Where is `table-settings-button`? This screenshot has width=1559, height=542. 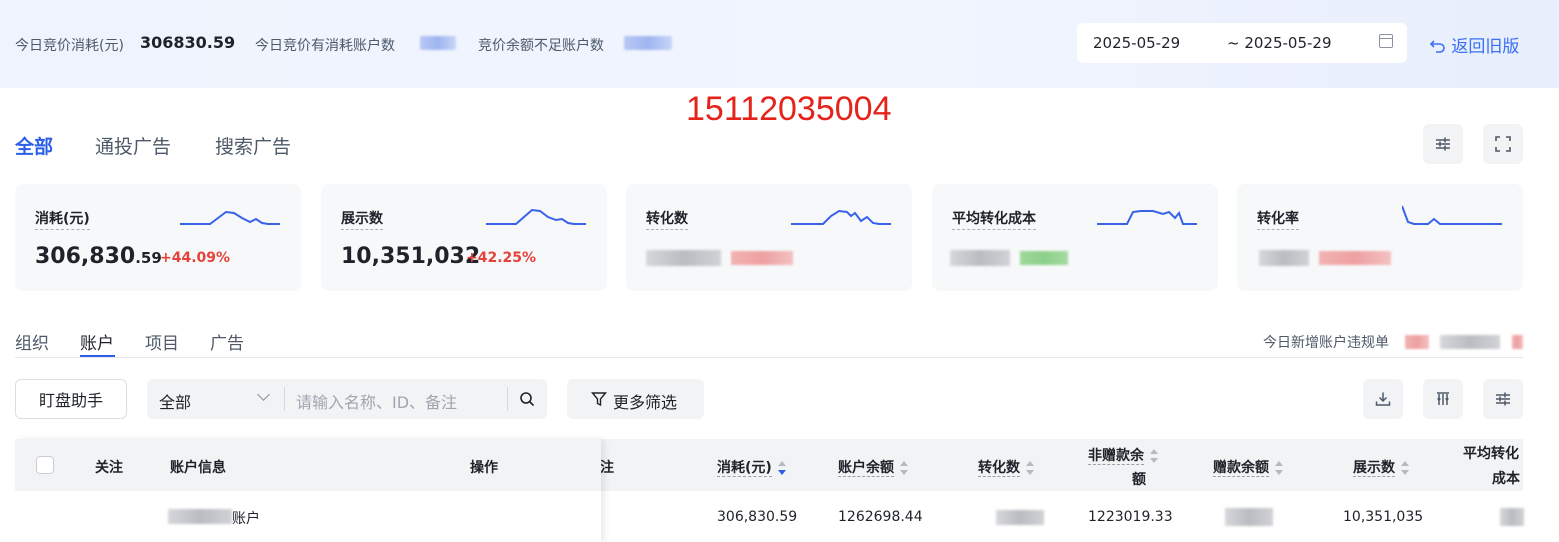 table-settings-button is located at coordinates (1503, 399).